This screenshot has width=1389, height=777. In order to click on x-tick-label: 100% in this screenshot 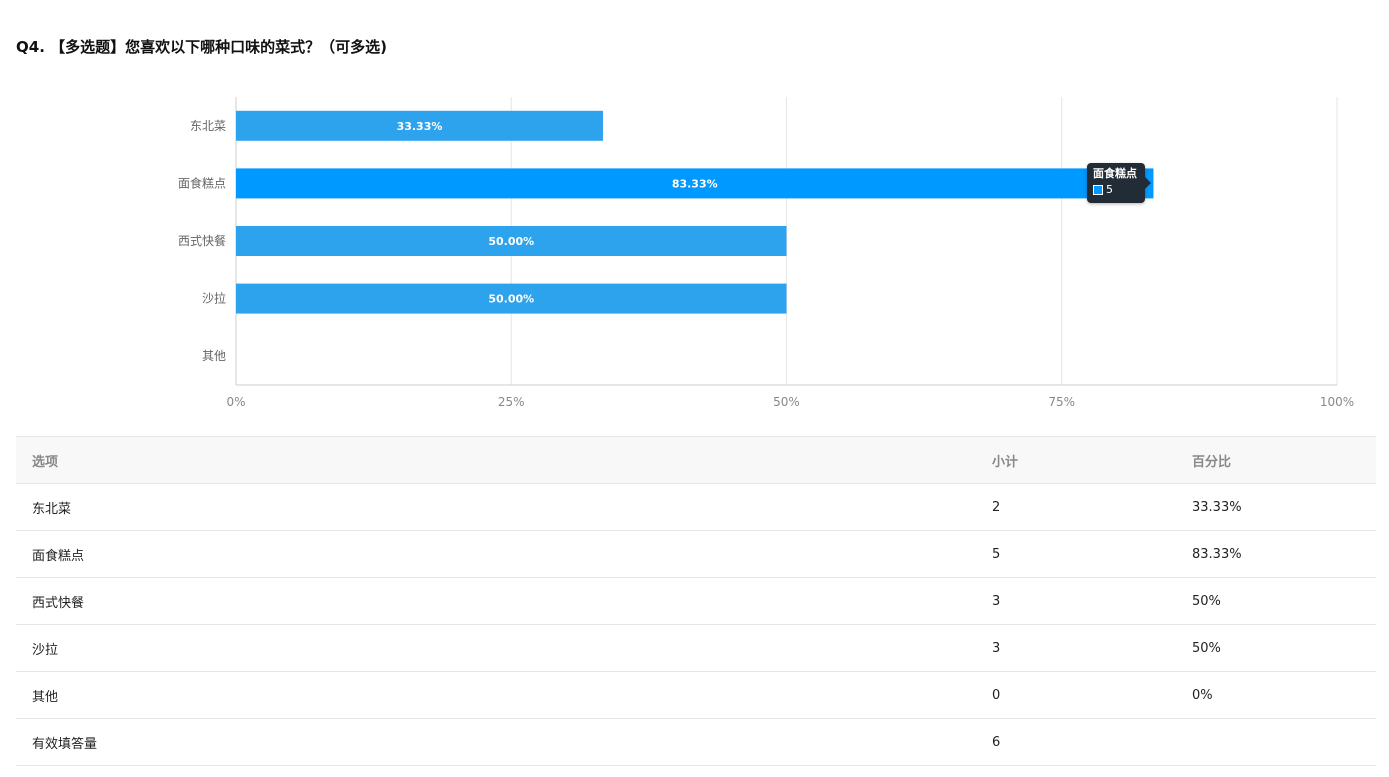, I will do `click(1337, 402)`.